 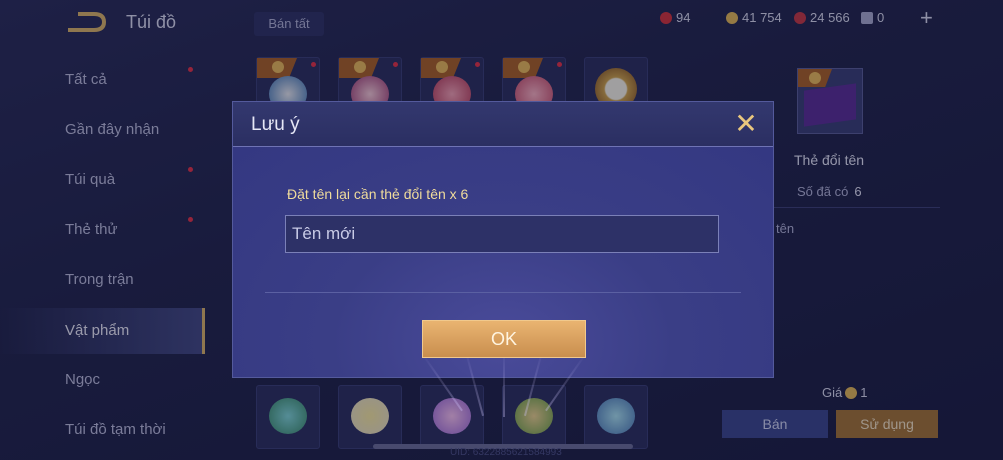 I want to click on ok-button: OK, so click(x=504, y=339).